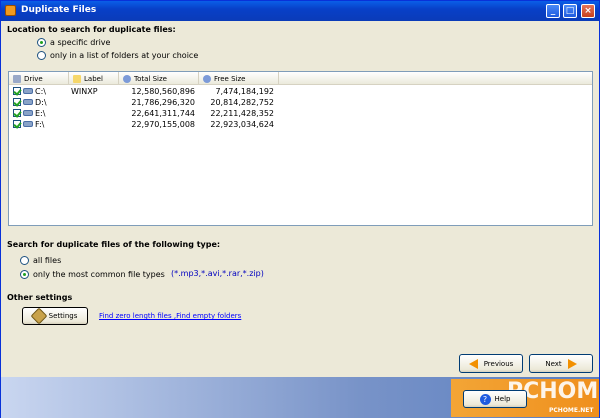  What do you see at coordinates (300, 102) in the screenshot?
I see `table-row: D:\ 21,786,296,320 20,814,282,752` at bounding box center [300, 102].